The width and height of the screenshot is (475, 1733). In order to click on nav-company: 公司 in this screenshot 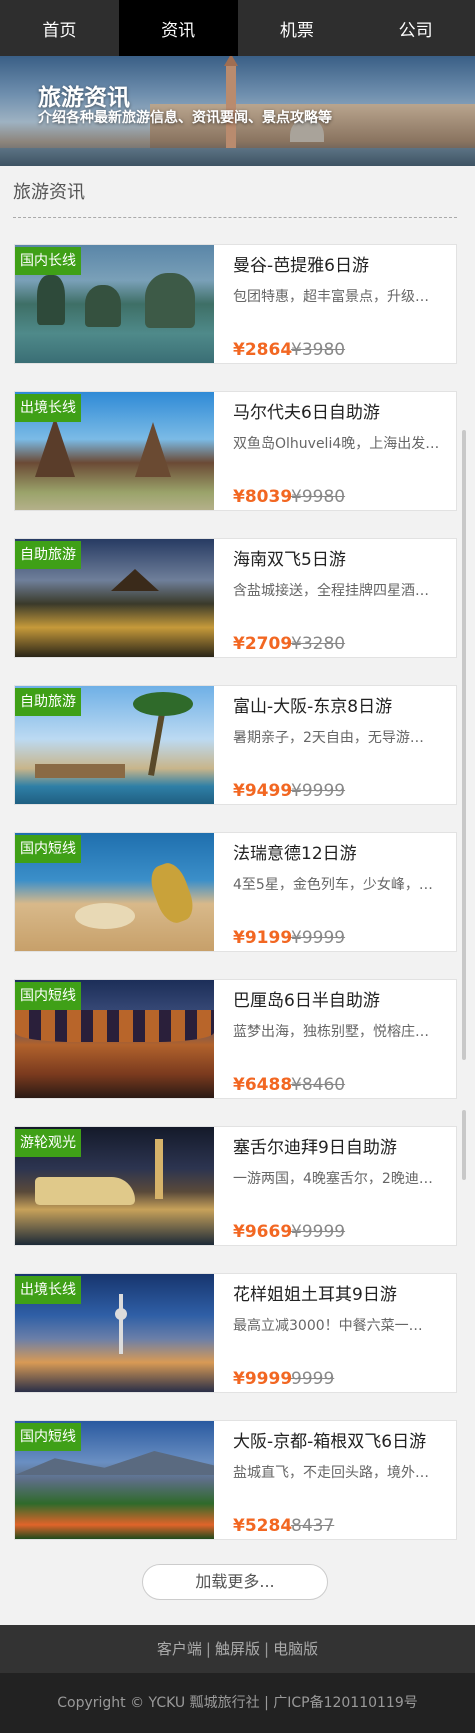, I will do `click(415, 28)`.